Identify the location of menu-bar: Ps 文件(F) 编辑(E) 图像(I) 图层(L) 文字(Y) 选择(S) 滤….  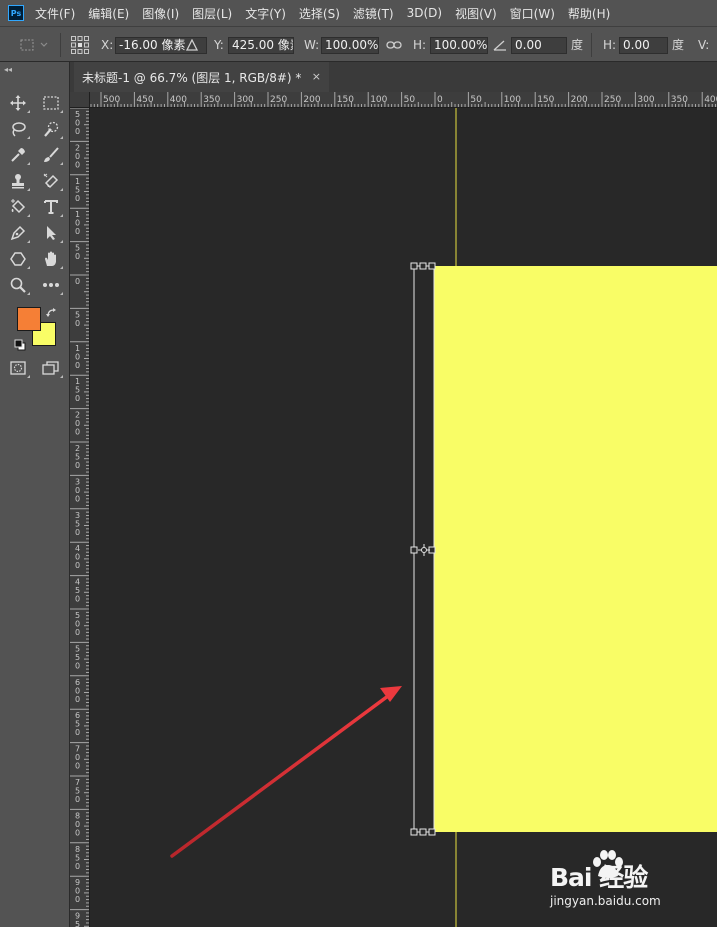
(358, 13).